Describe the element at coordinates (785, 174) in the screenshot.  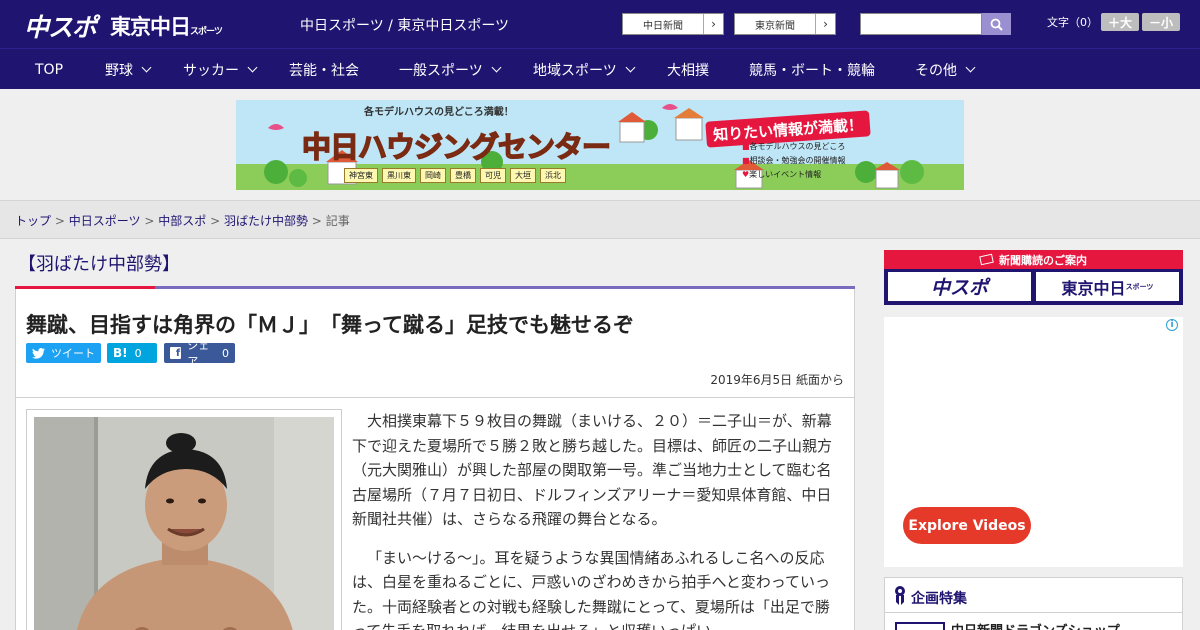
I see `banner-feature-text: 楽しいイベント情報` at that location.